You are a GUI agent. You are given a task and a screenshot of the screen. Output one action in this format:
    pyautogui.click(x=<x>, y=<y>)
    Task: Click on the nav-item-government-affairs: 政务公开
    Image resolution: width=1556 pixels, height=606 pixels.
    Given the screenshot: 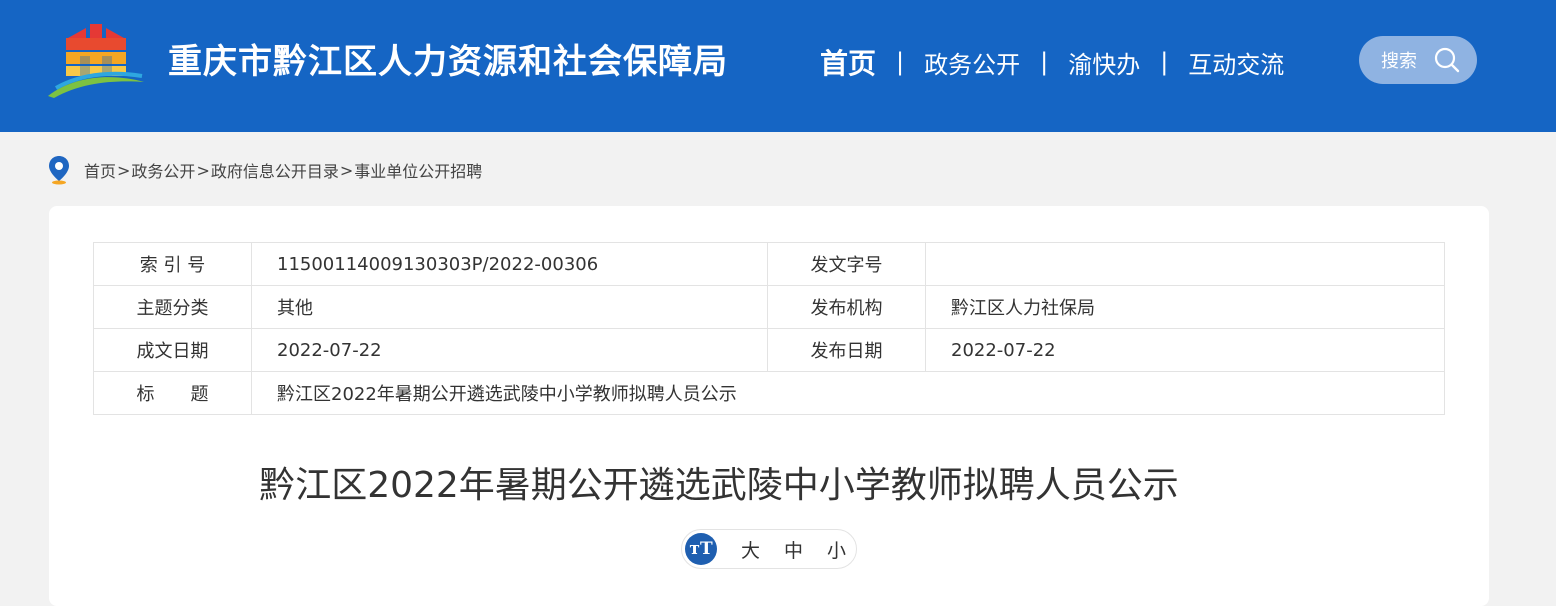 What is the action you would take?
    pyautogui.click(x=972, y=62)
    